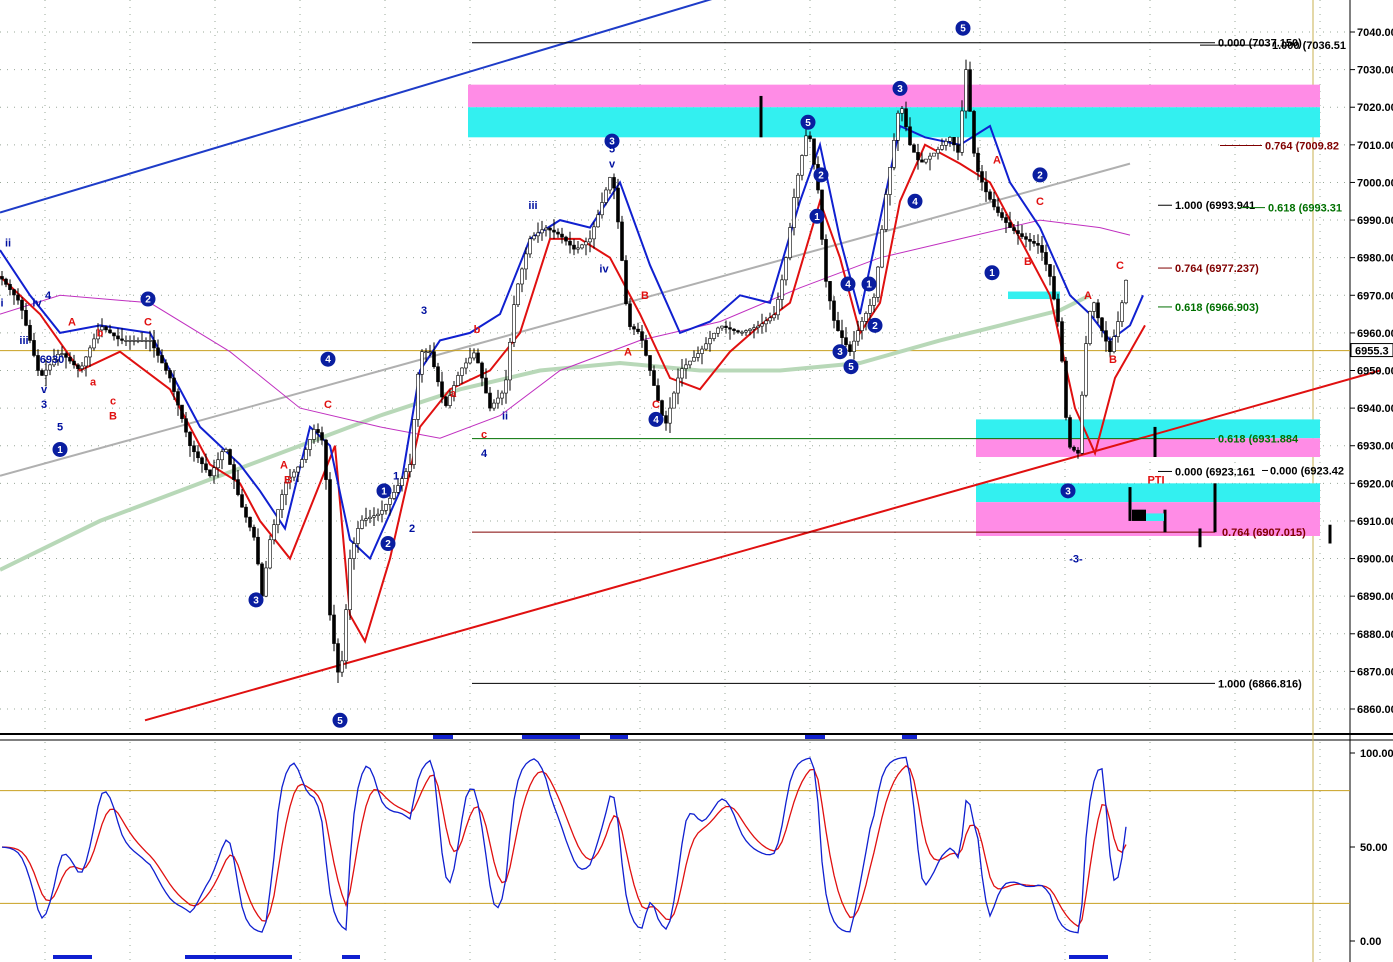  Describe the element at coordinates (1376, 754) in the screenshot. I see `osc-tick-label: 100.00` at that location.